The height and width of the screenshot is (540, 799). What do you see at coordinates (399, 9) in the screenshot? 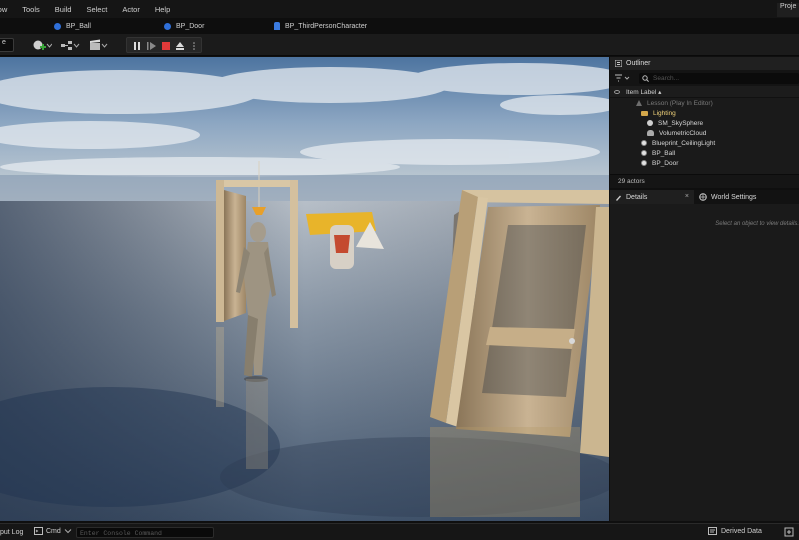
I see `menu-bar: low Tools Build Select Actor Help Proje` at bounding box center [399, 9].